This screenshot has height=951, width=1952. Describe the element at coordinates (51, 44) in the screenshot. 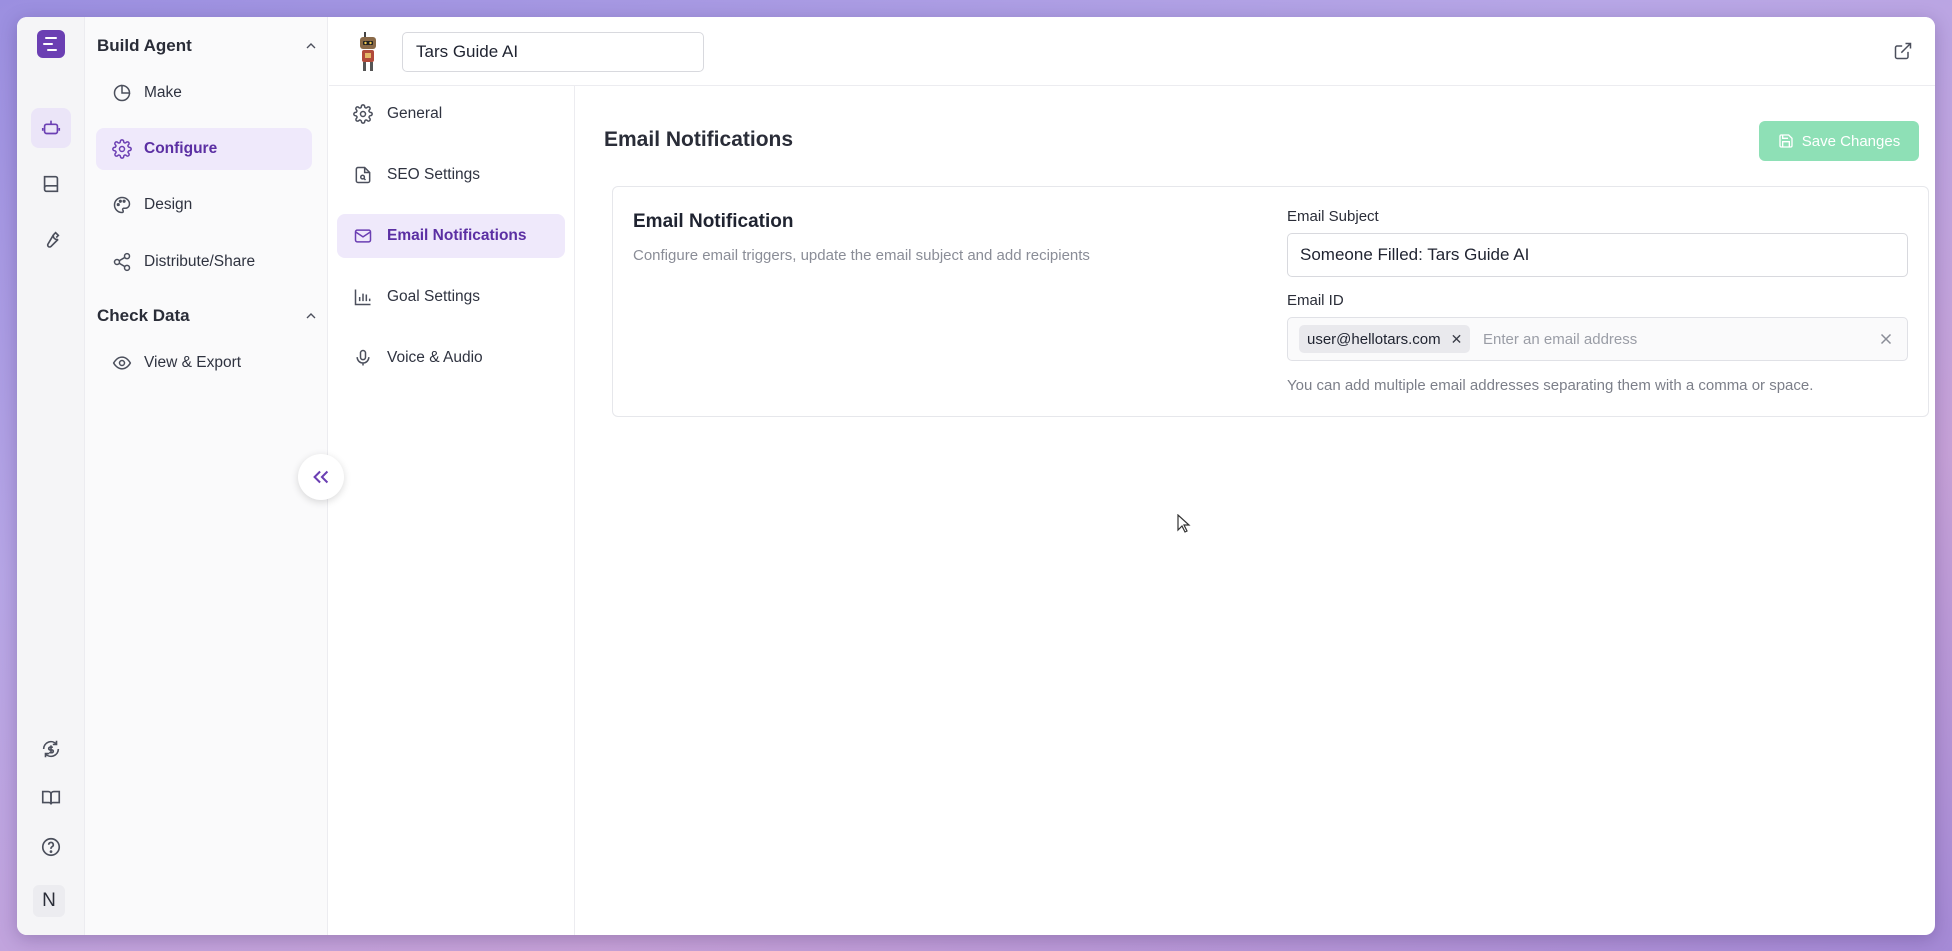

I see `logo-icon` at that location.